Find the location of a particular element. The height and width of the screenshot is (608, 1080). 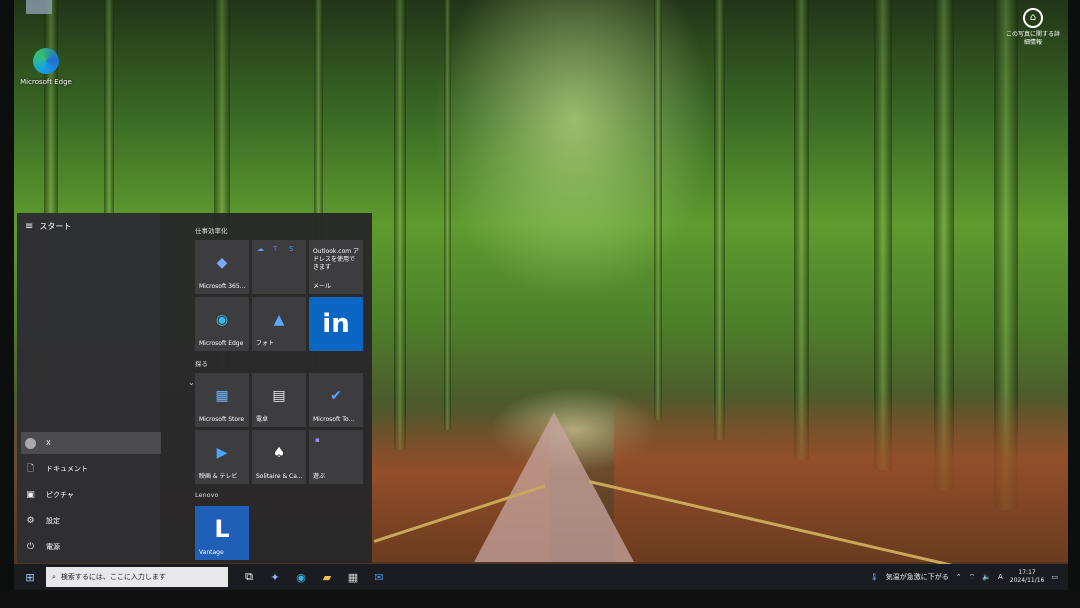

picture-icon: ▣ is located at coordinates (30, 495).